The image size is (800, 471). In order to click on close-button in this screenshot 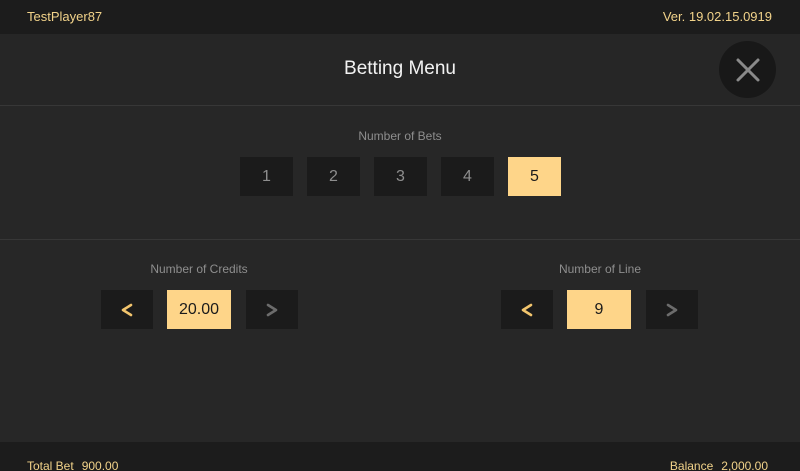, I will do `click(747, 69)`.